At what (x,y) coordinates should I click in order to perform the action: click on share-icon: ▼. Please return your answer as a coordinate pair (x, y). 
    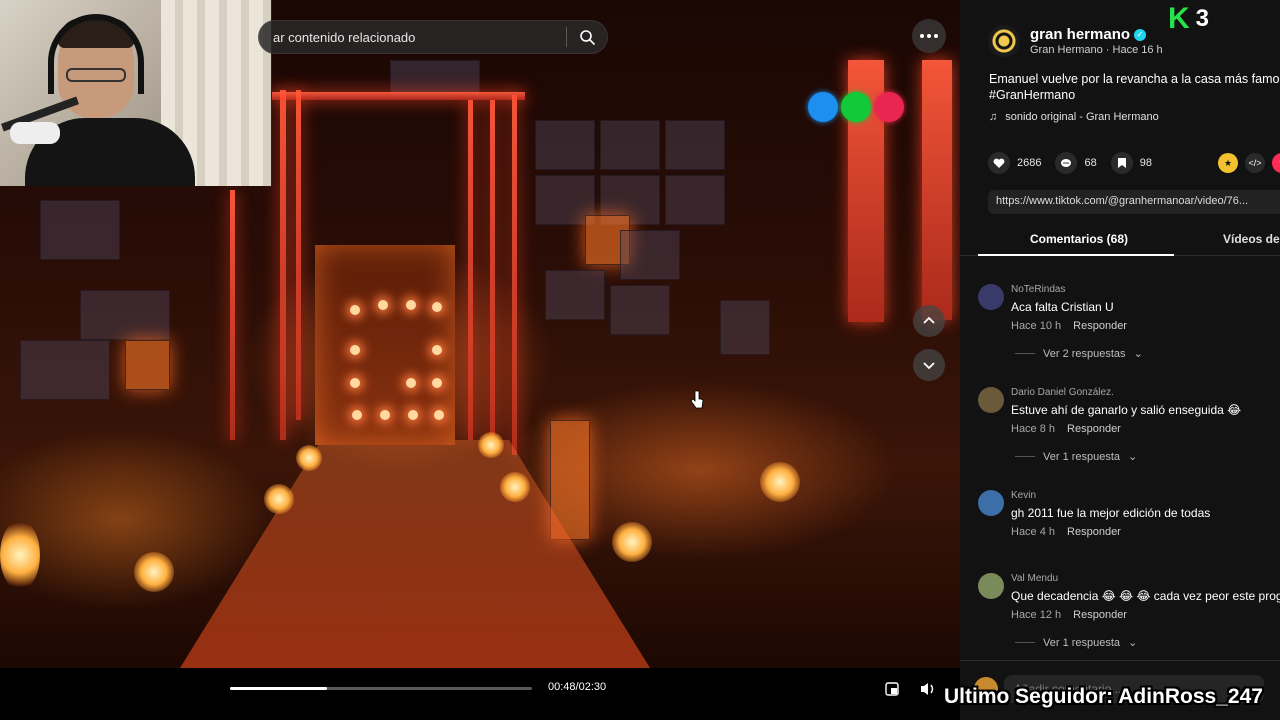
    Looking at the image, I should click on (1276, 163).